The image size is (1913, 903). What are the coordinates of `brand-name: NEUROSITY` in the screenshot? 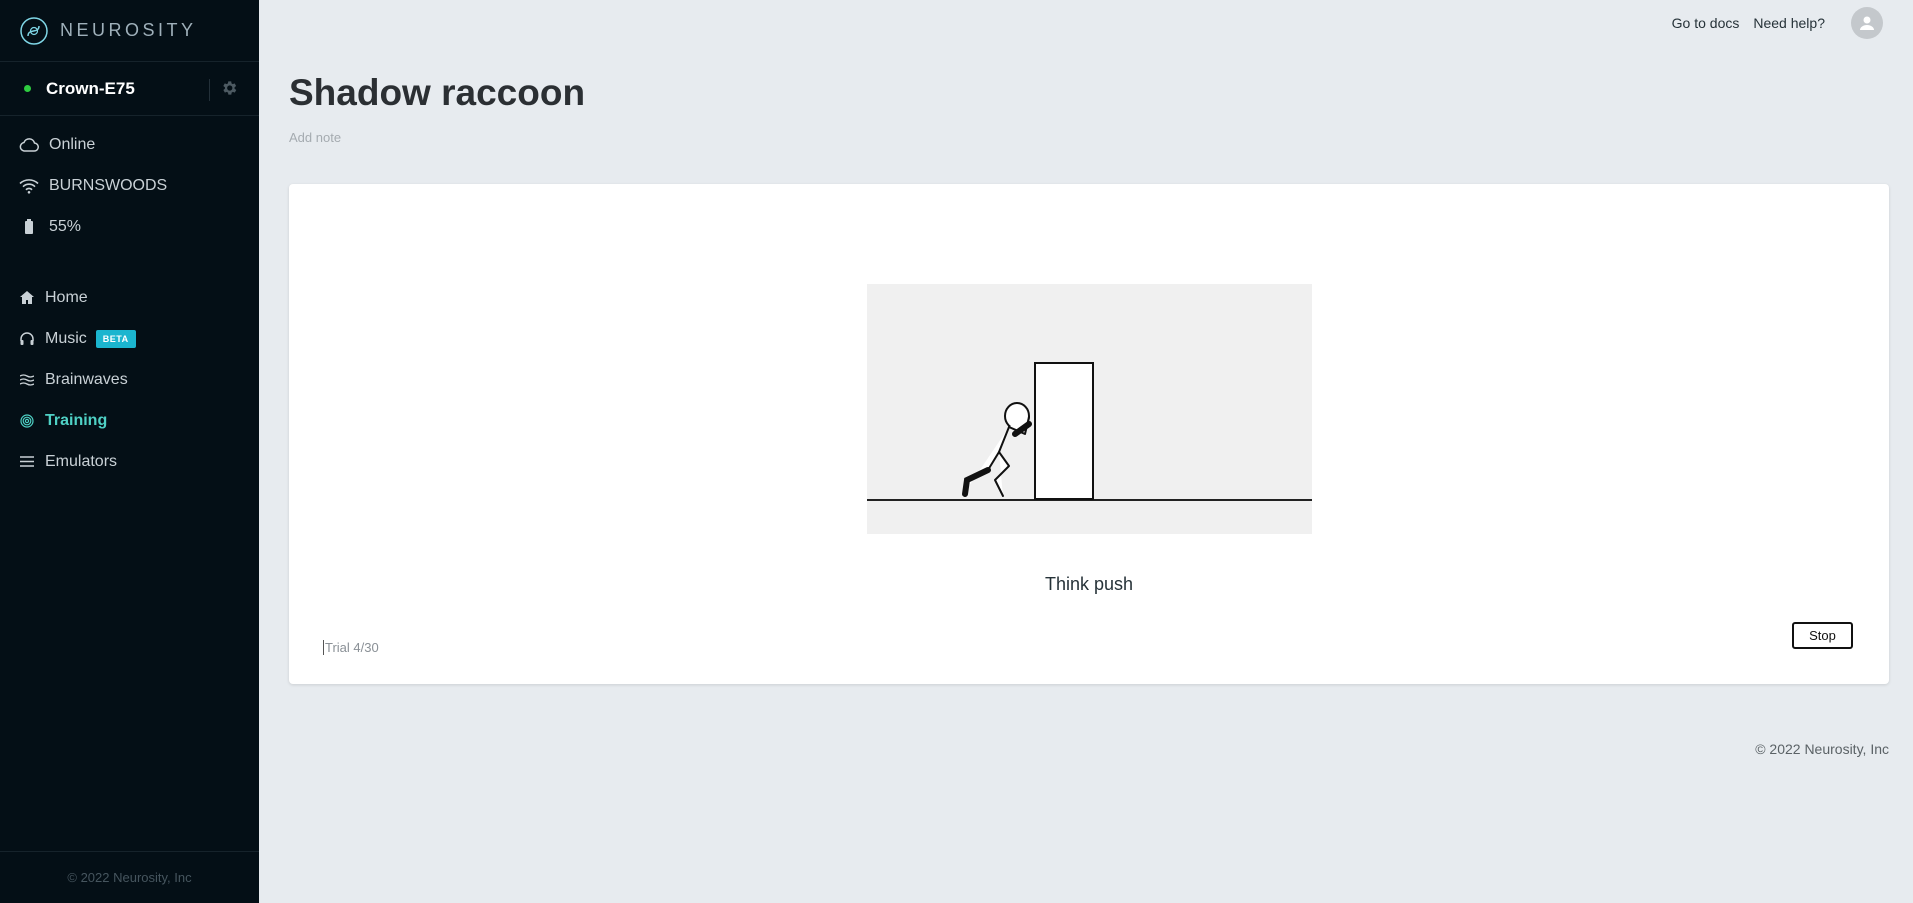 It's located at (128, 30).